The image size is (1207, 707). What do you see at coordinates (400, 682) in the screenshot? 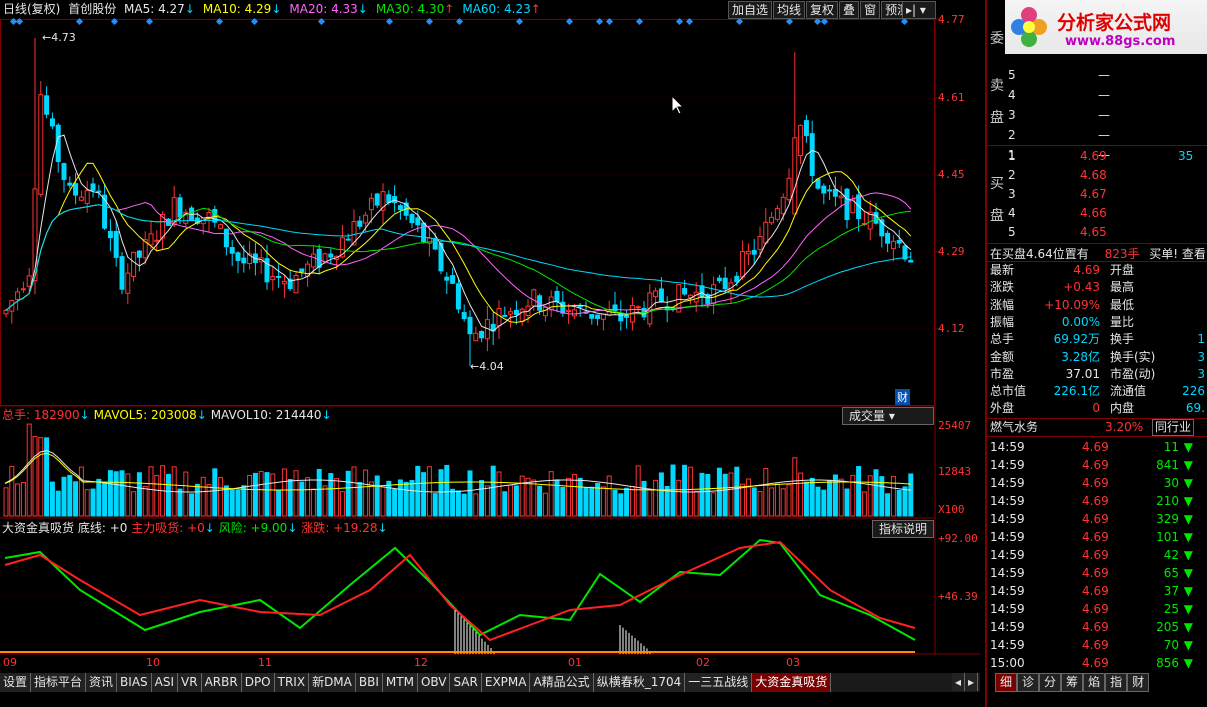
I see `tab-11: MTM` at bounding box center [400, 682].